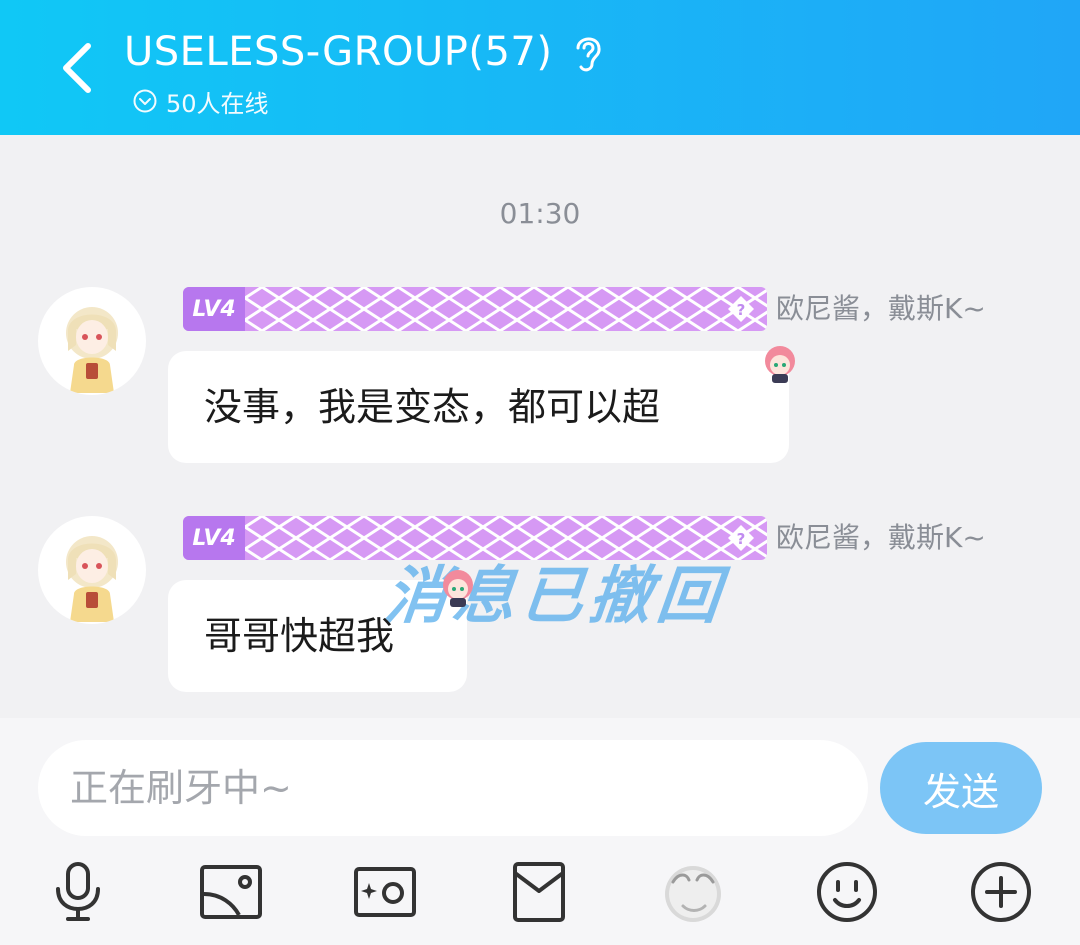  What do you see at coordinates (453, 788) in the screenshot?
I see `message-input` at bounding box center [453, 788].